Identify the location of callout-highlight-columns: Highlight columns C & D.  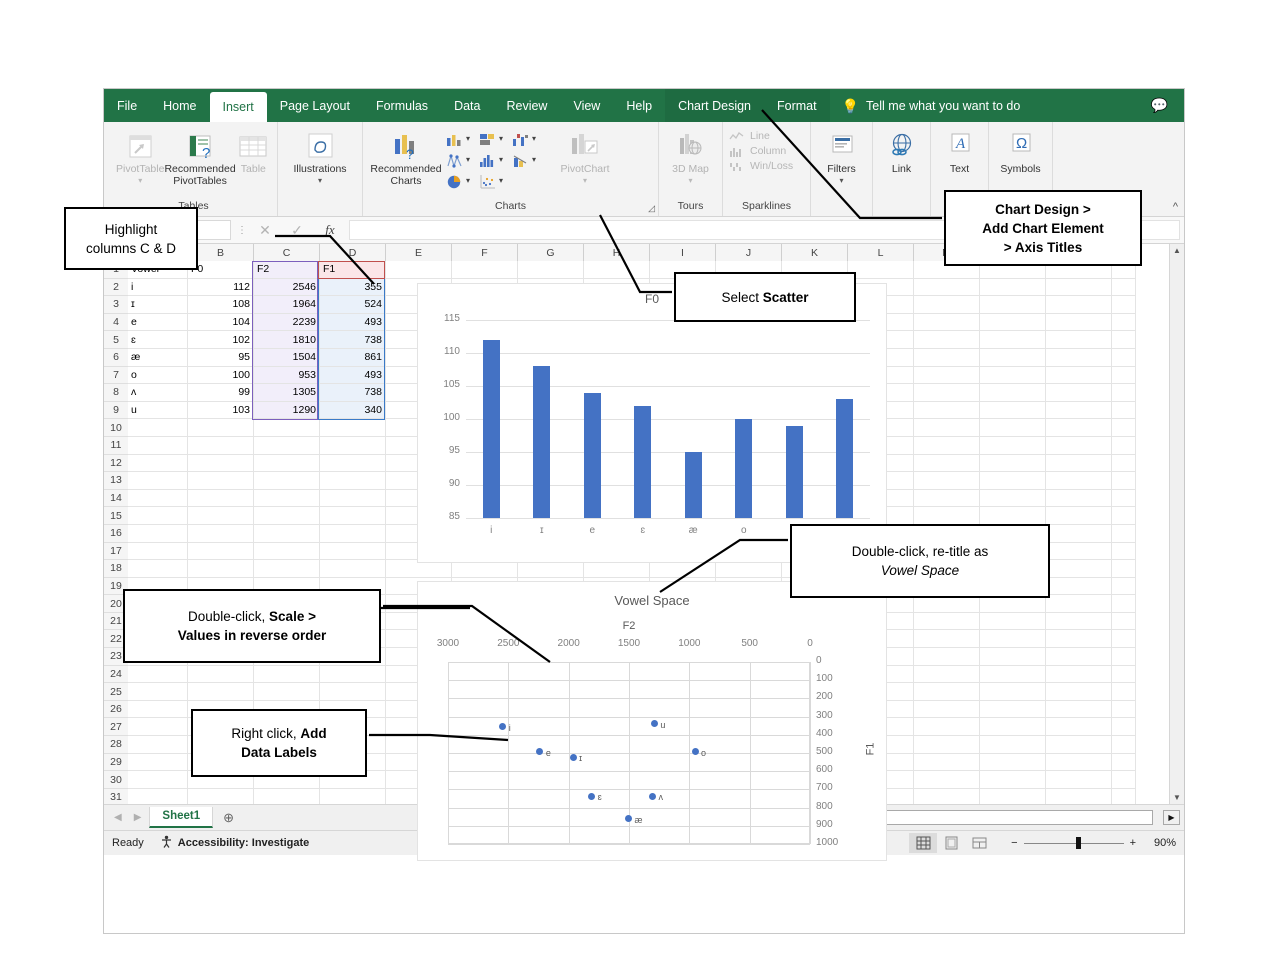
(131, 238).